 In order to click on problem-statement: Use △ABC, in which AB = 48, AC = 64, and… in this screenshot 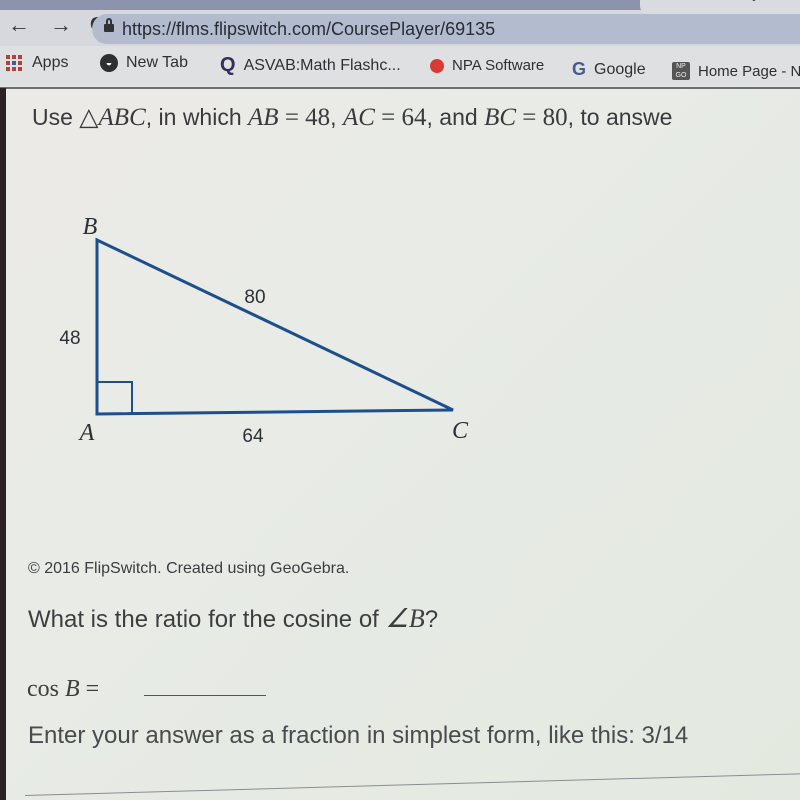, I will do `click(352, 117)`.